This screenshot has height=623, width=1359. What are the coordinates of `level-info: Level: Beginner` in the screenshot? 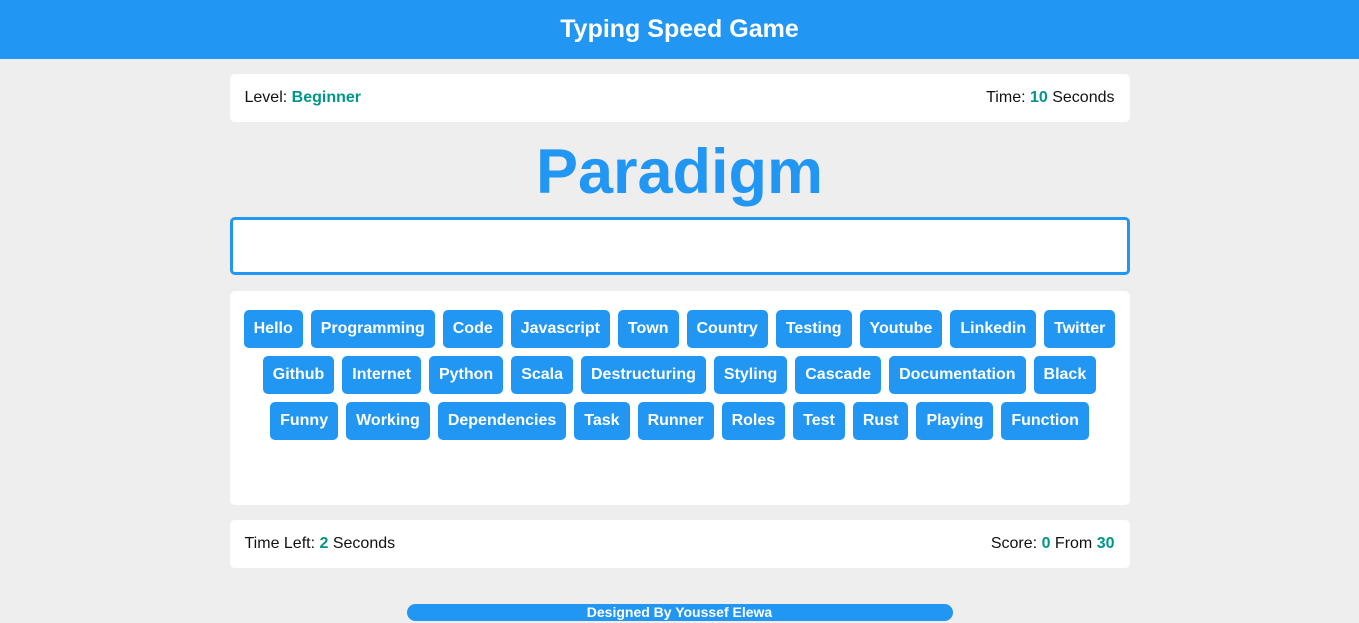 It's located at (303, 98).